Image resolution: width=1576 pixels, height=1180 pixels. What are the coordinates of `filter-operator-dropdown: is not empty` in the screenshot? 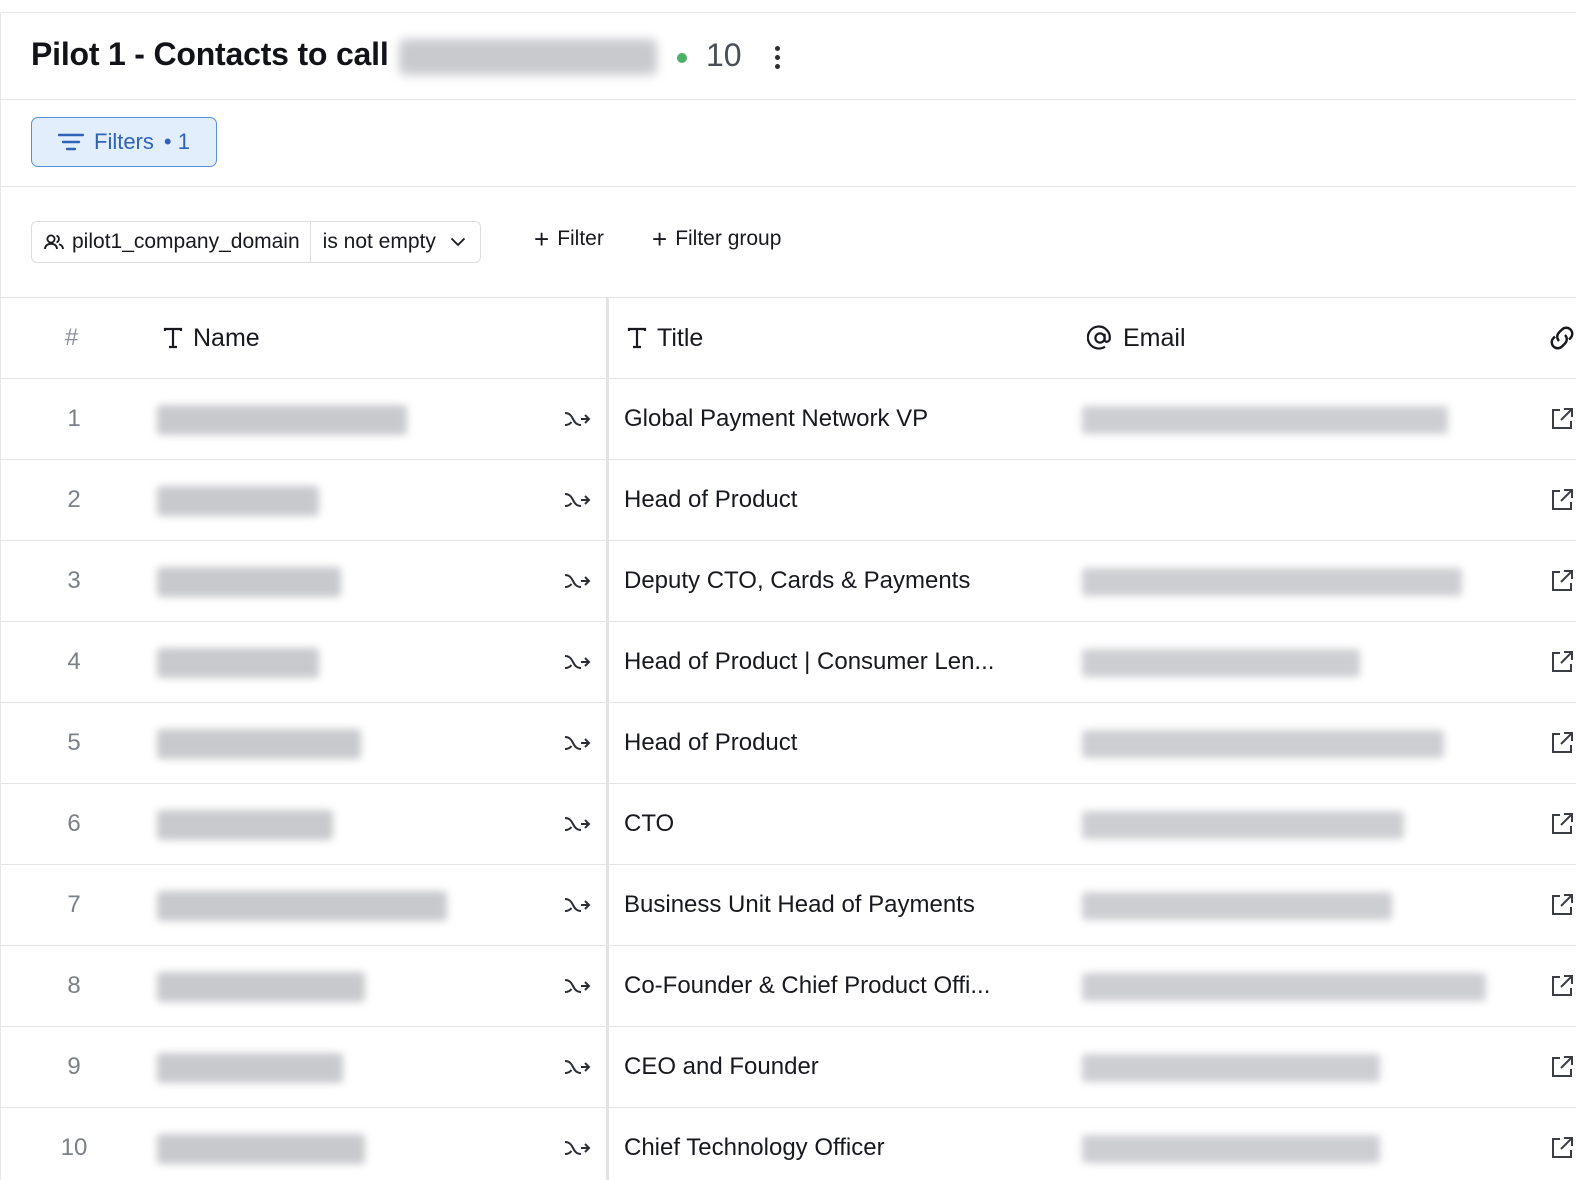 It's located at (395, 242).